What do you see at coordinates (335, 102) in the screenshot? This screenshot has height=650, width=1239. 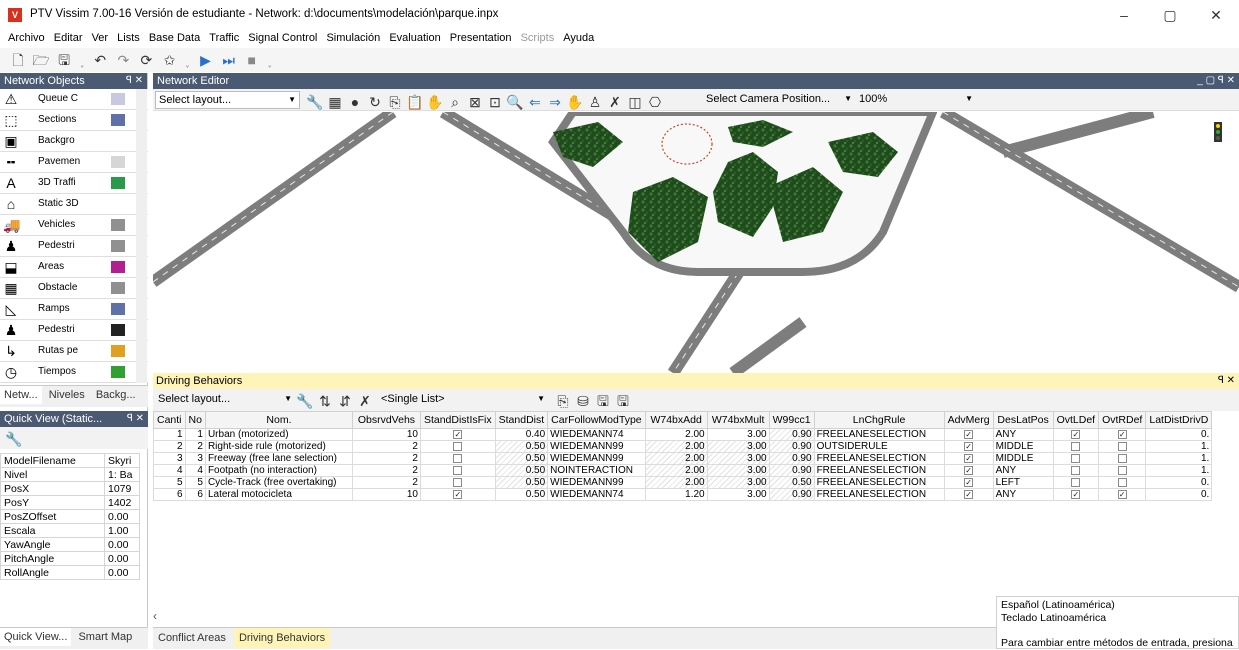 I see `grid-icon: ▦` at bounding box center [335, 102].